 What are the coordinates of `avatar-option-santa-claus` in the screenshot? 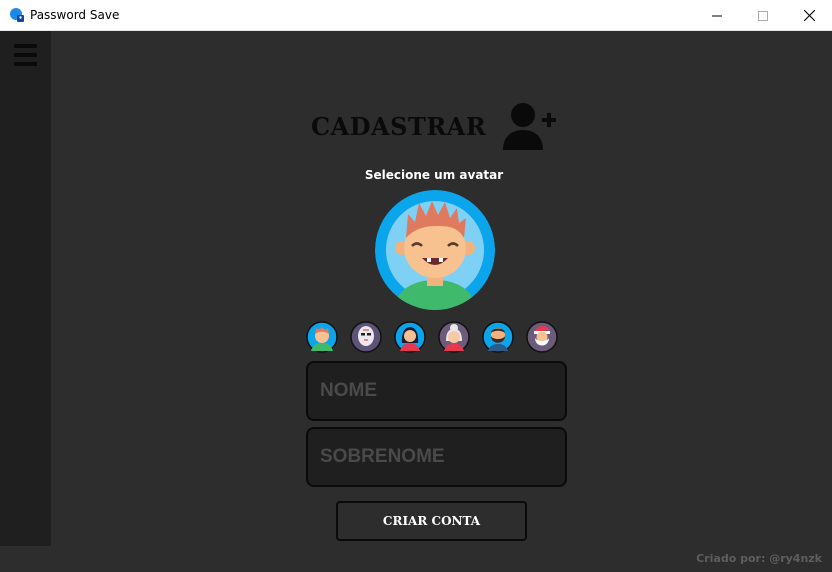 It's located at (542, 337).